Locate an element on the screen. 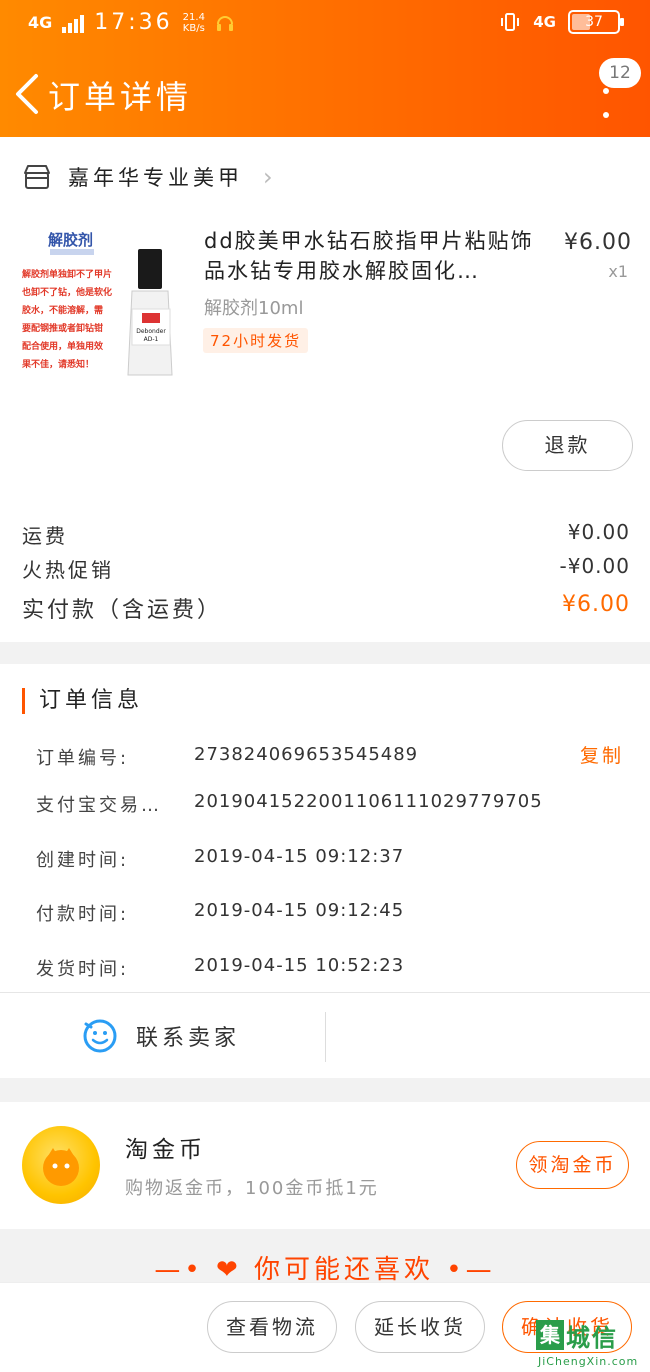  battery-level: 37 is located at coordinates (594, 22).